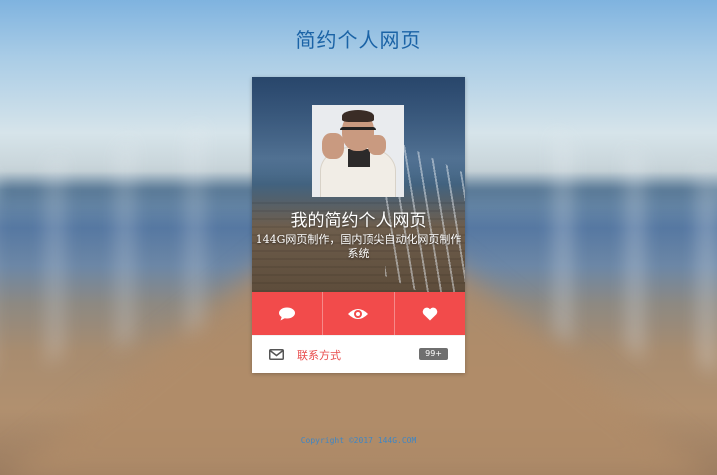 The height and width of the screenshot is (475, 717). I want to click on avatar, so click(358, 151).